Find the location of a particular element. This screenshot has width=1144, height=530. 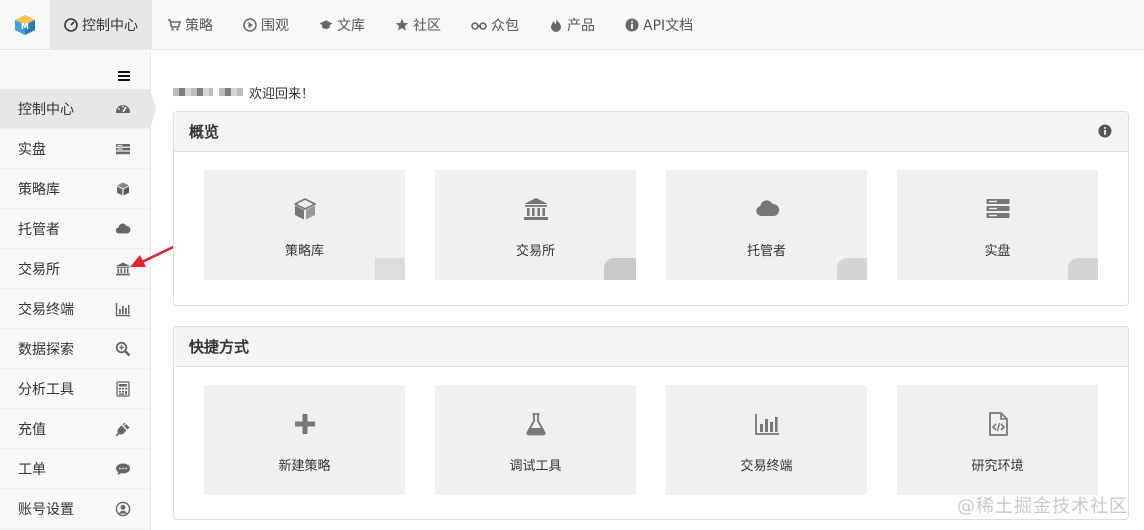

sidebar-item-data-explore: 数据探索 is located at coordinates (75, 349).